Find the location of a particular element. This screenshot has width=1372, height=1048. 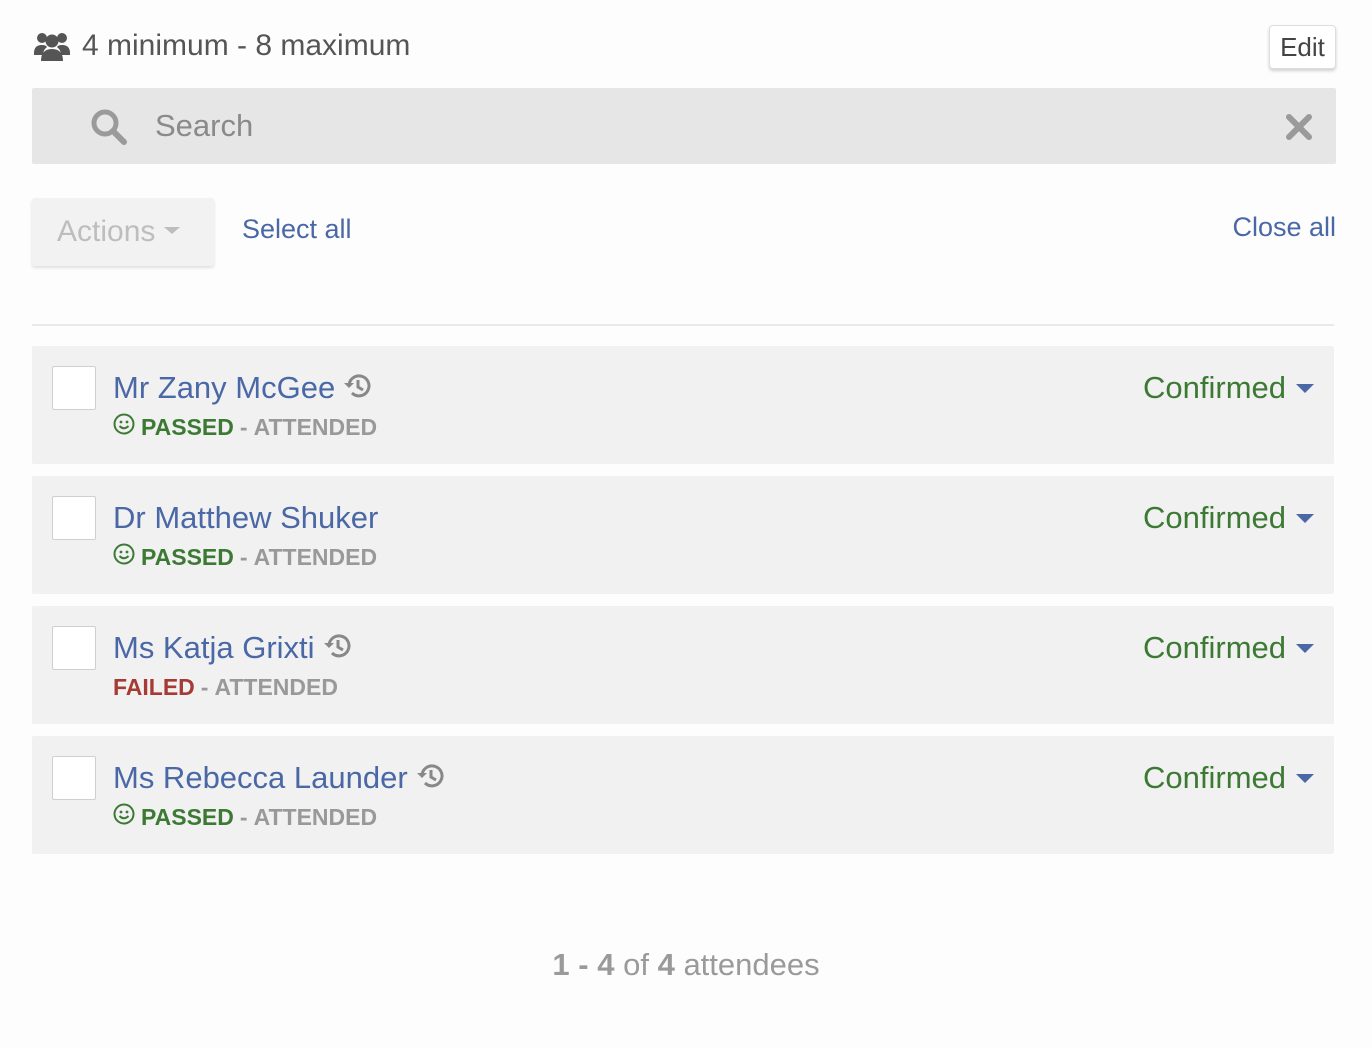

pager-start: 1 is located at coordinates (561, 964).